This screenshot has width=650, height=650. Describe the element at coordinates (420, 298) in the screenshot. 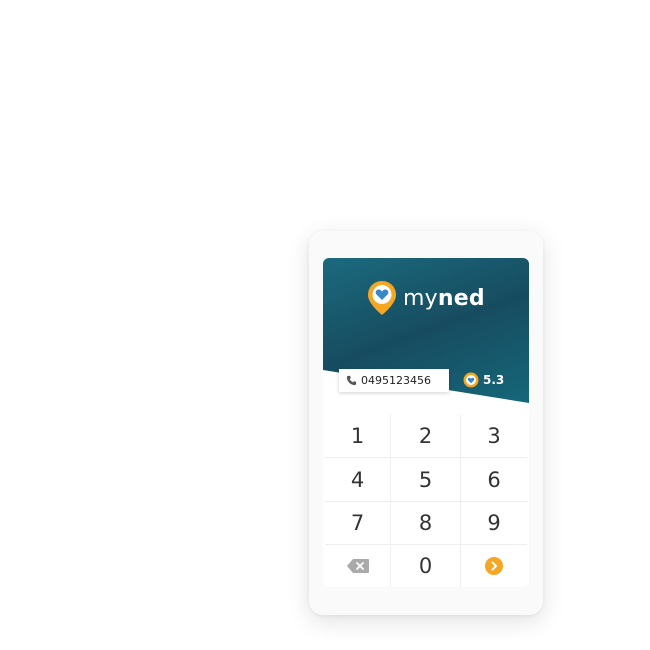

I see `brand-name-light: my` at that location.